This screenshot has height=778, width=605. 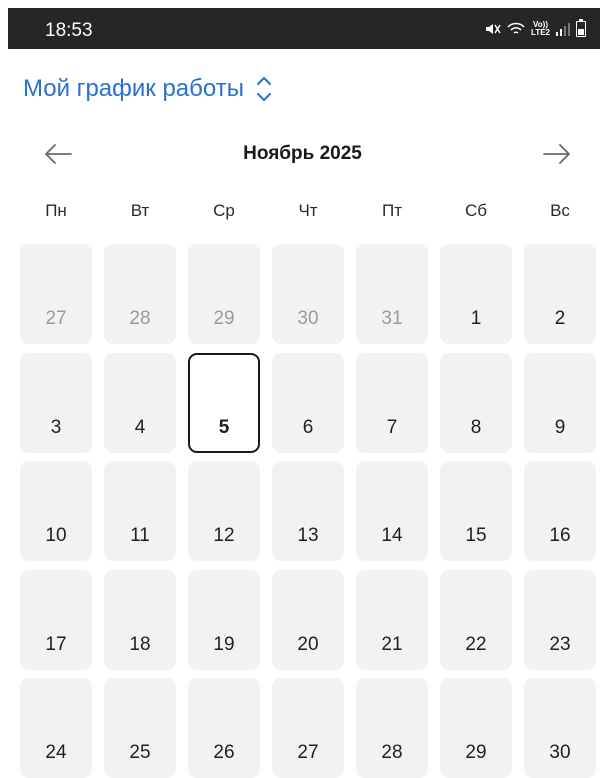 What do you see at coordinates (476, 511) in the screenshot?
I see `calendar-day: 15` at bounding box center [476, 511].